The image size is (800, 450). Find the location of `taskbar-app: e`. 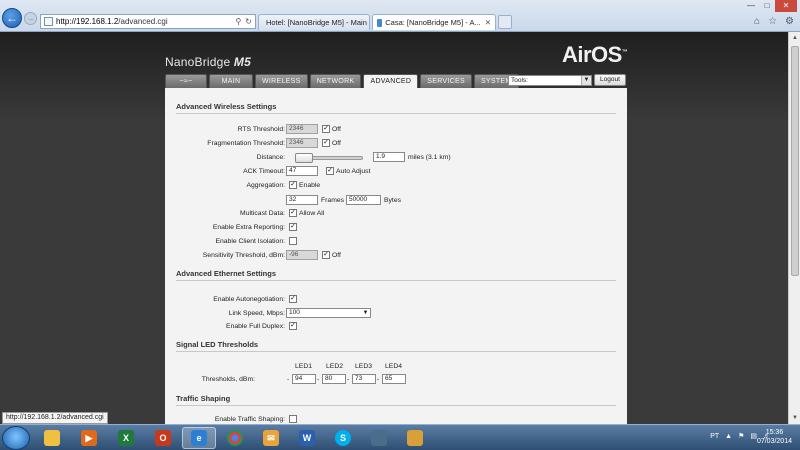

taskbar-app: e is located at coordinates (199, 438).